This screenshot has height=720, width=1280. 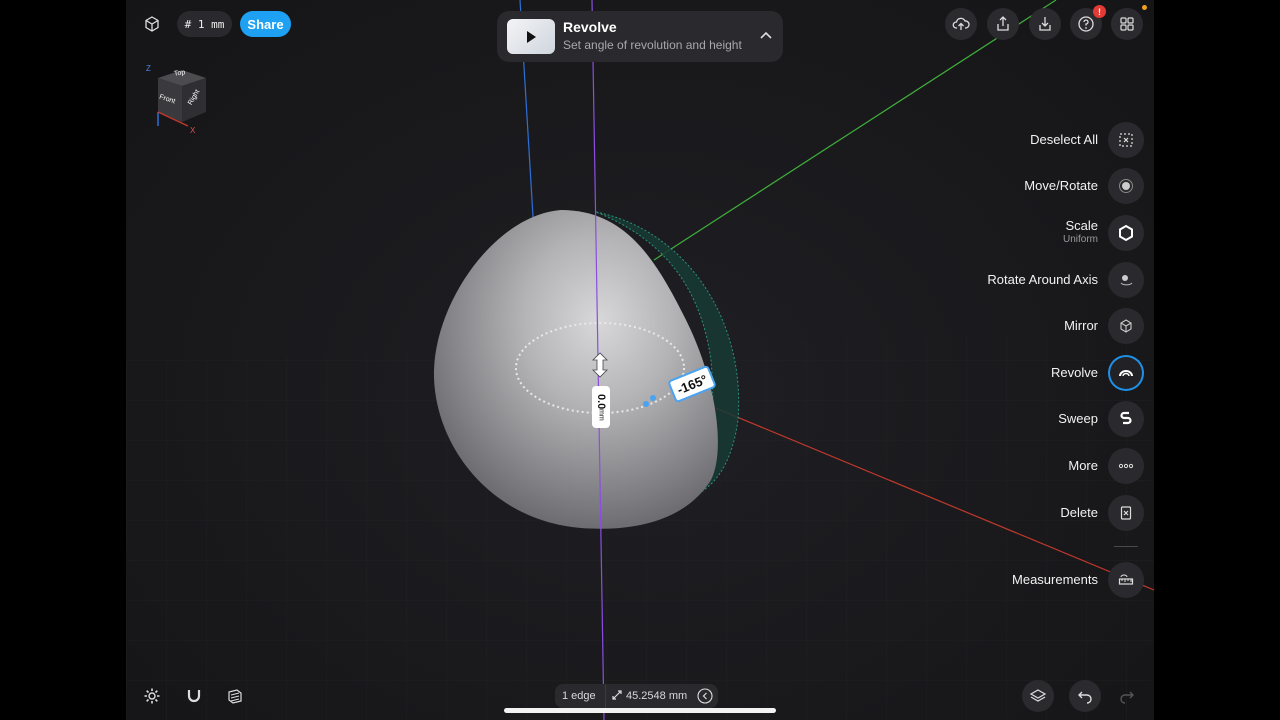 What do you see at coordinates (605, 696) in the screenshot?
I see `status-separator` at bounding box center [605, 696].